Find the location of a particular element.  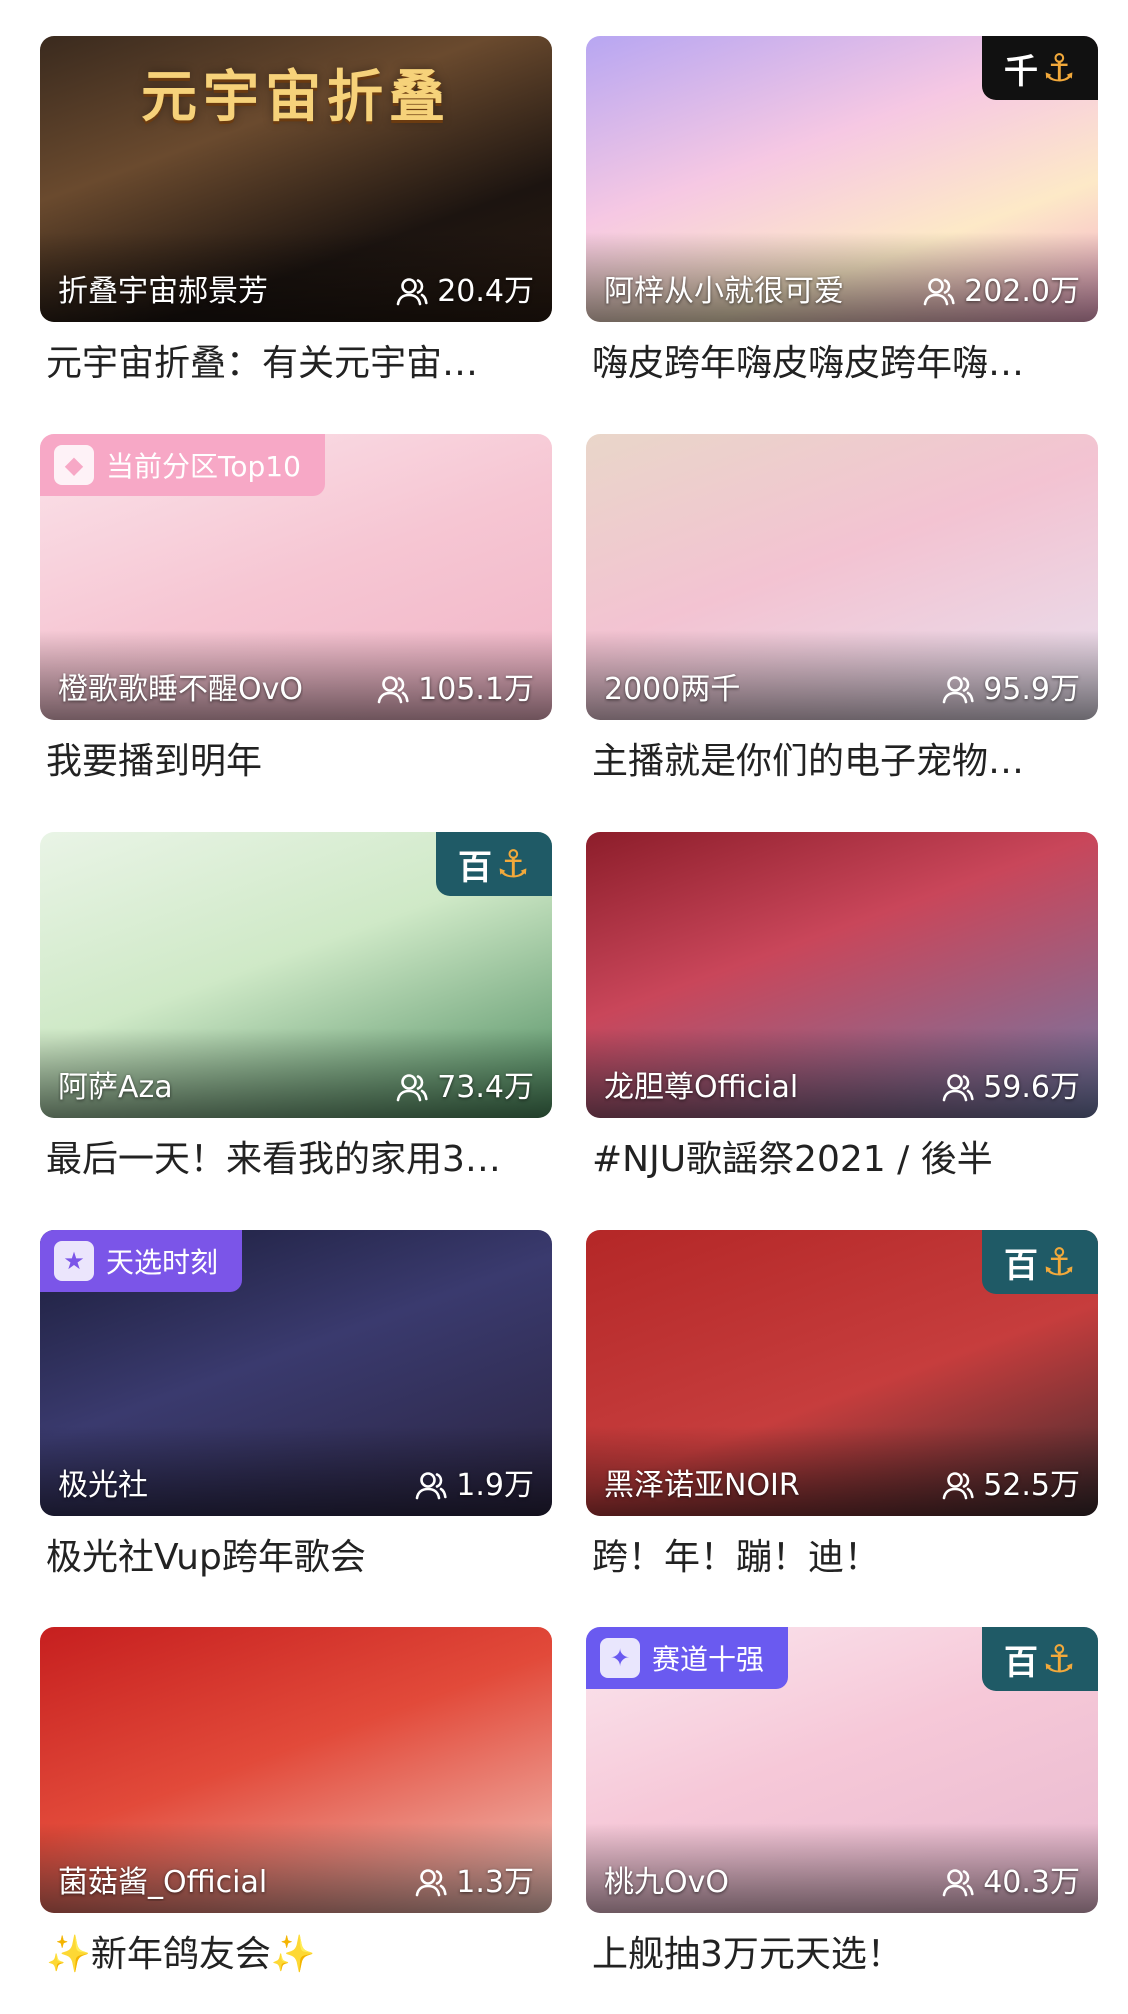

room-title: 上舰抽3万元天选！ is located at coordinates (845, 1955).